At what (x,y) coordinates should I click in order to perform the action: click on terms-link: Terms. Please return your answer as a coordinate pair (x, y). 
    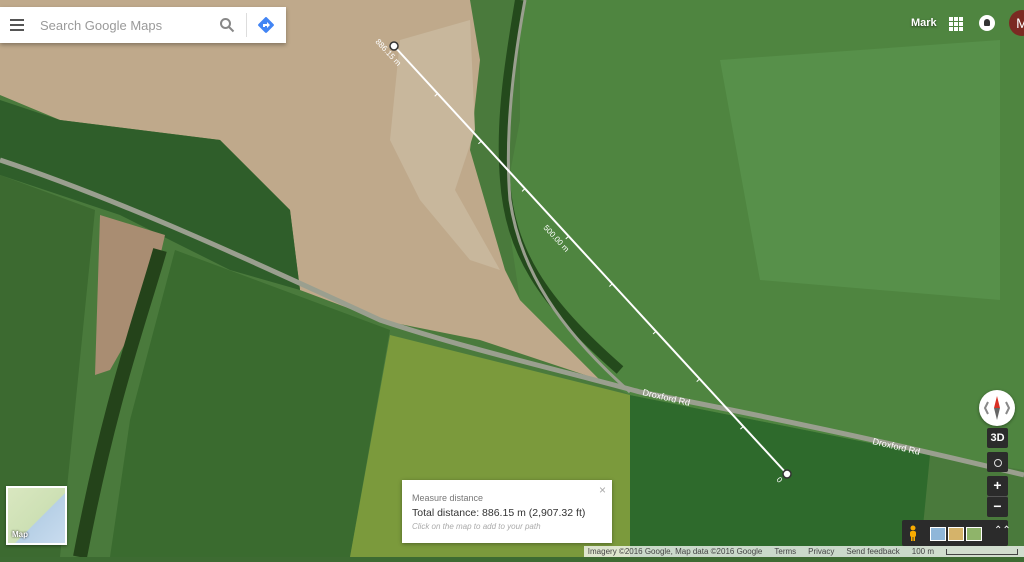
    Looking at the image, I should click on (785, 551).